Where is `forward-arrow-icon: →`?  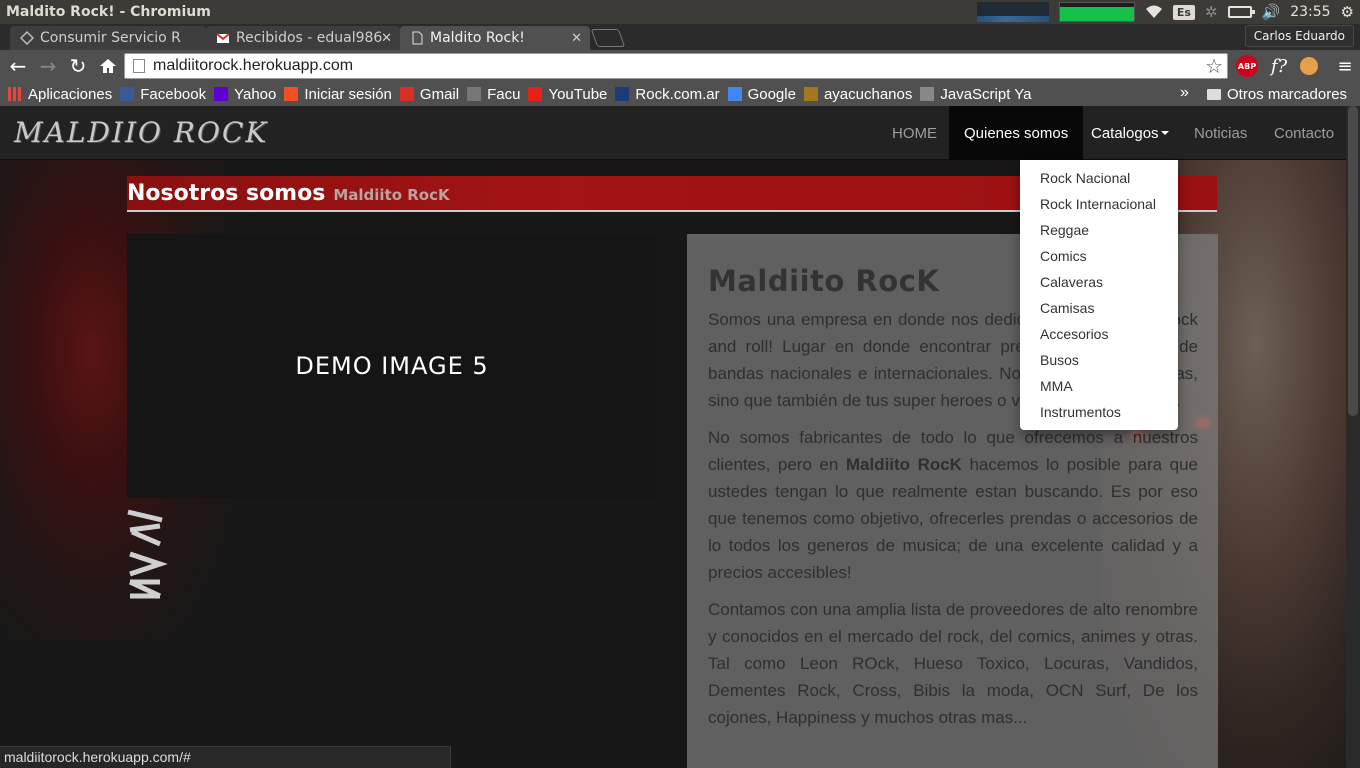
forward-arrow-icon: → is located at coordinates (48, 66).